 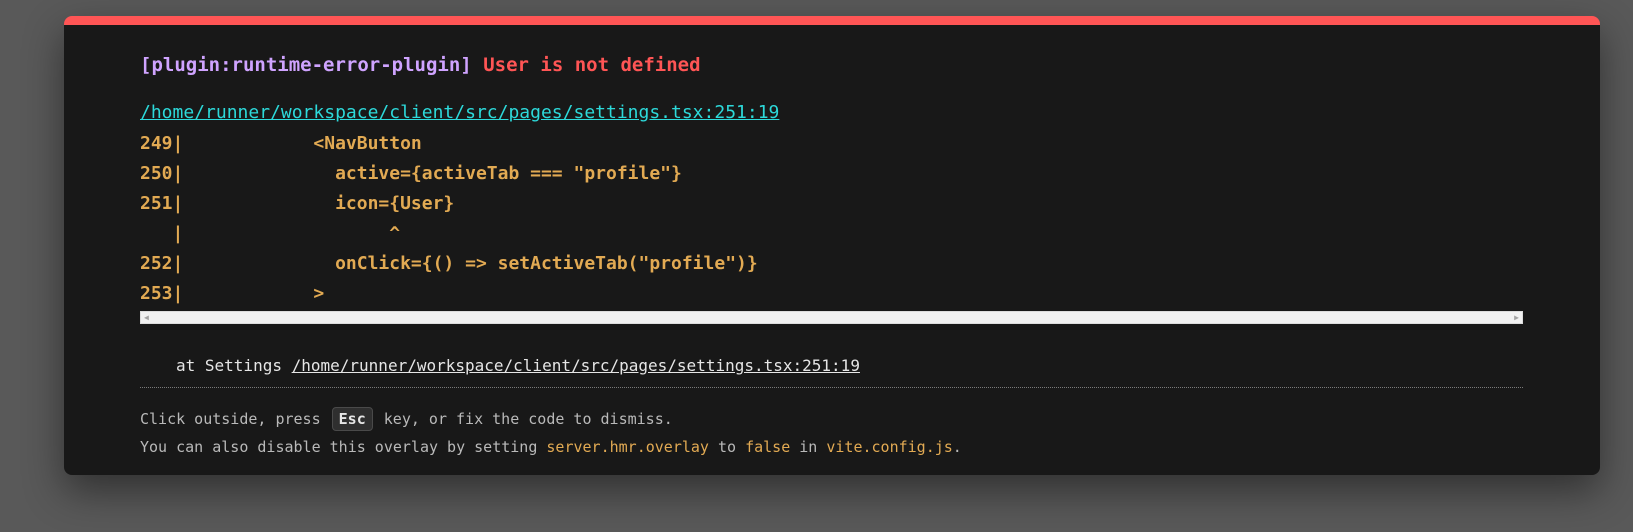 I want to click on code-line: 253| >, so click(x=232, y=293).